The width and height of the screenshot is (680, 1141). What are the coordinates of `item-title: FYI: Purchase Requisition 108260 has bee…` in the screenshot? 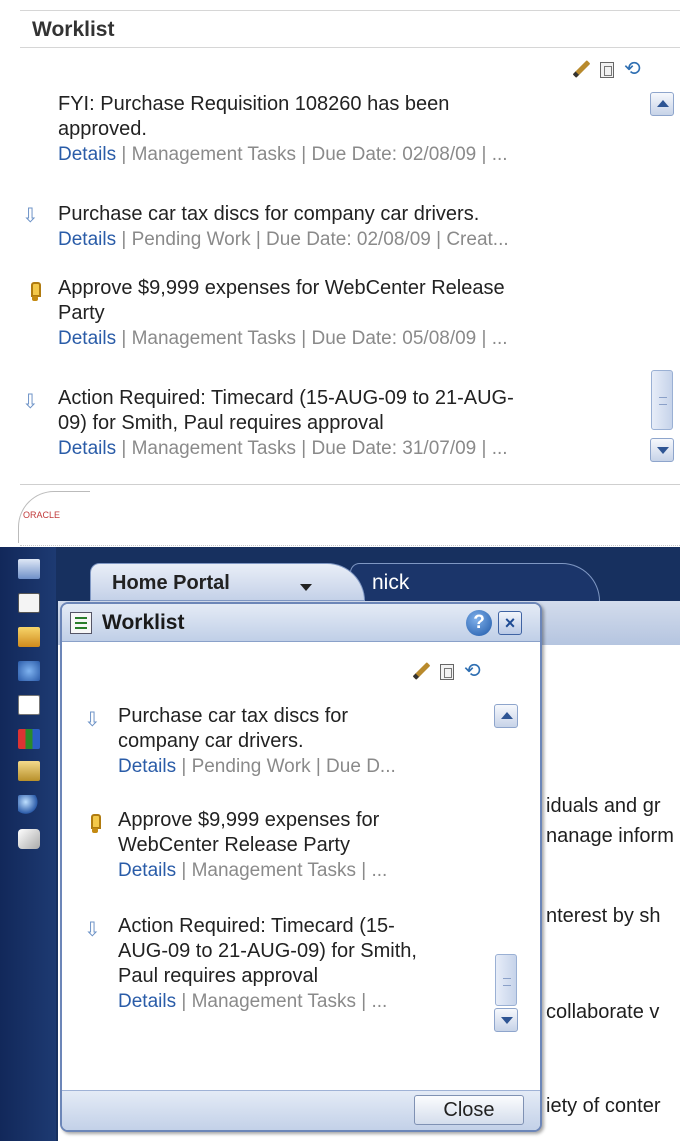 It's located at (254, 104).